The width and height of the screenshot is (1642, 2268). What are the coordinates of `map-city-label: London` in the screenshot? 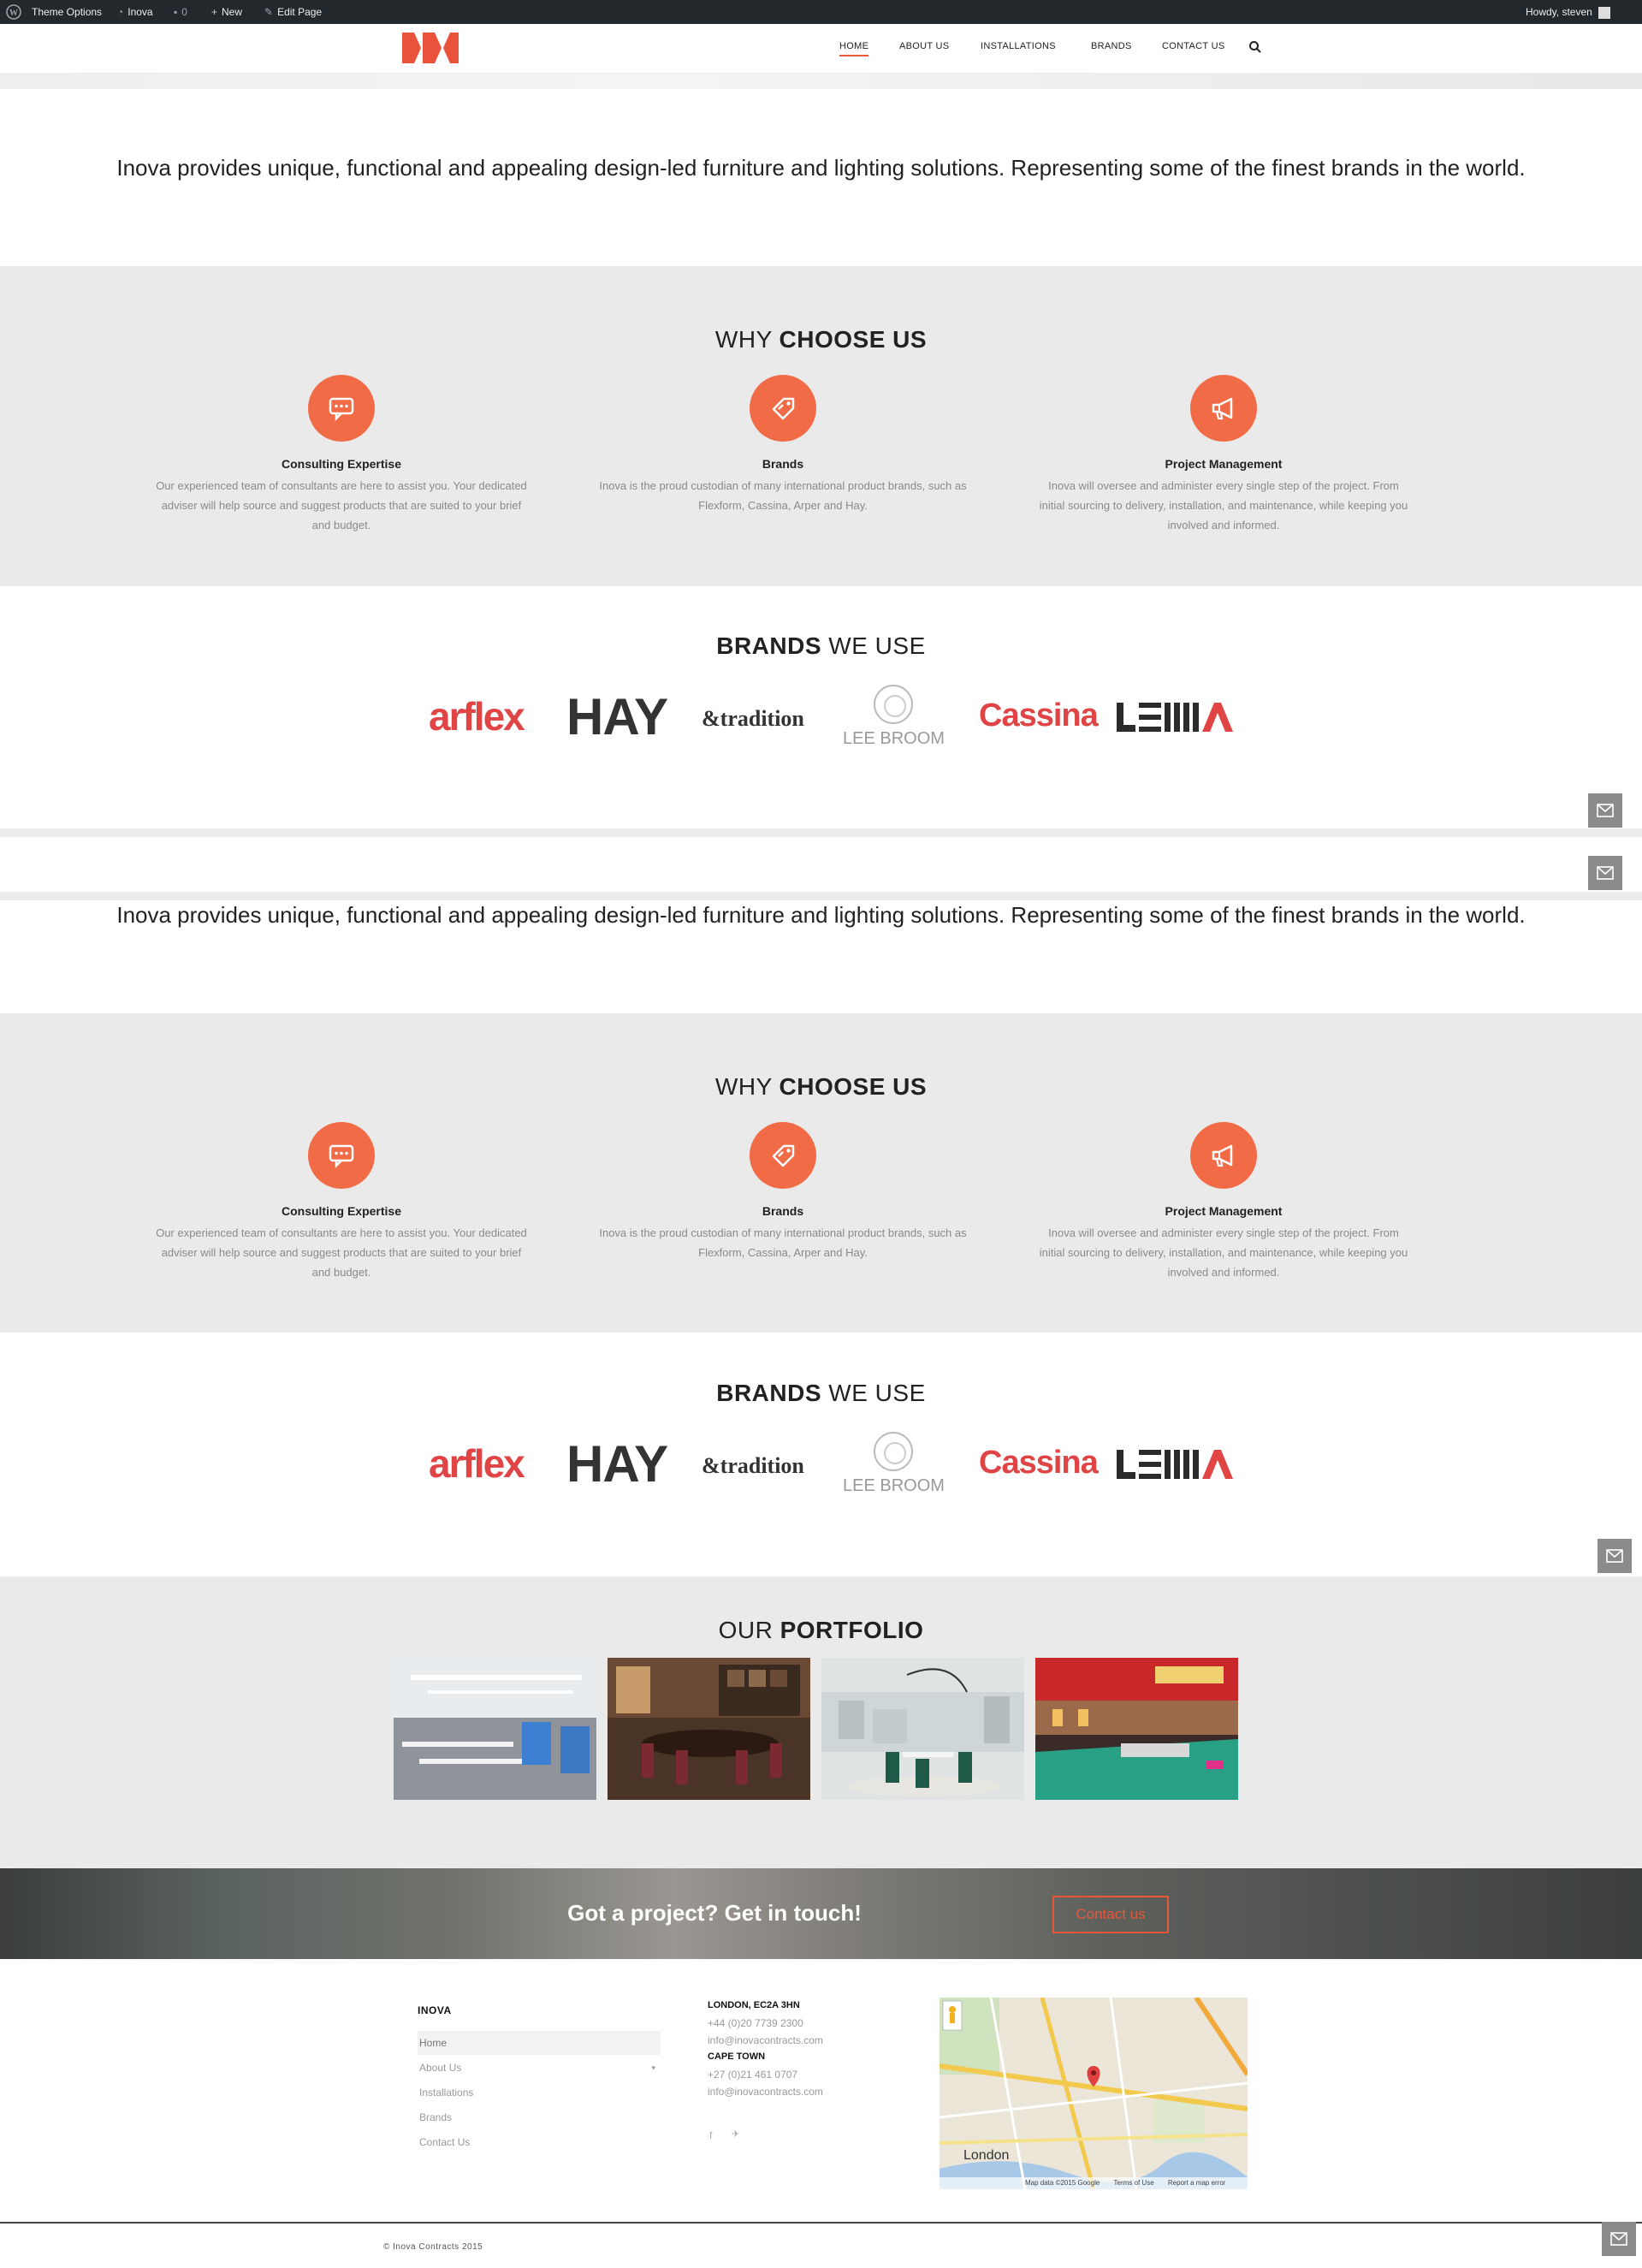 It's located at (986, 2156).